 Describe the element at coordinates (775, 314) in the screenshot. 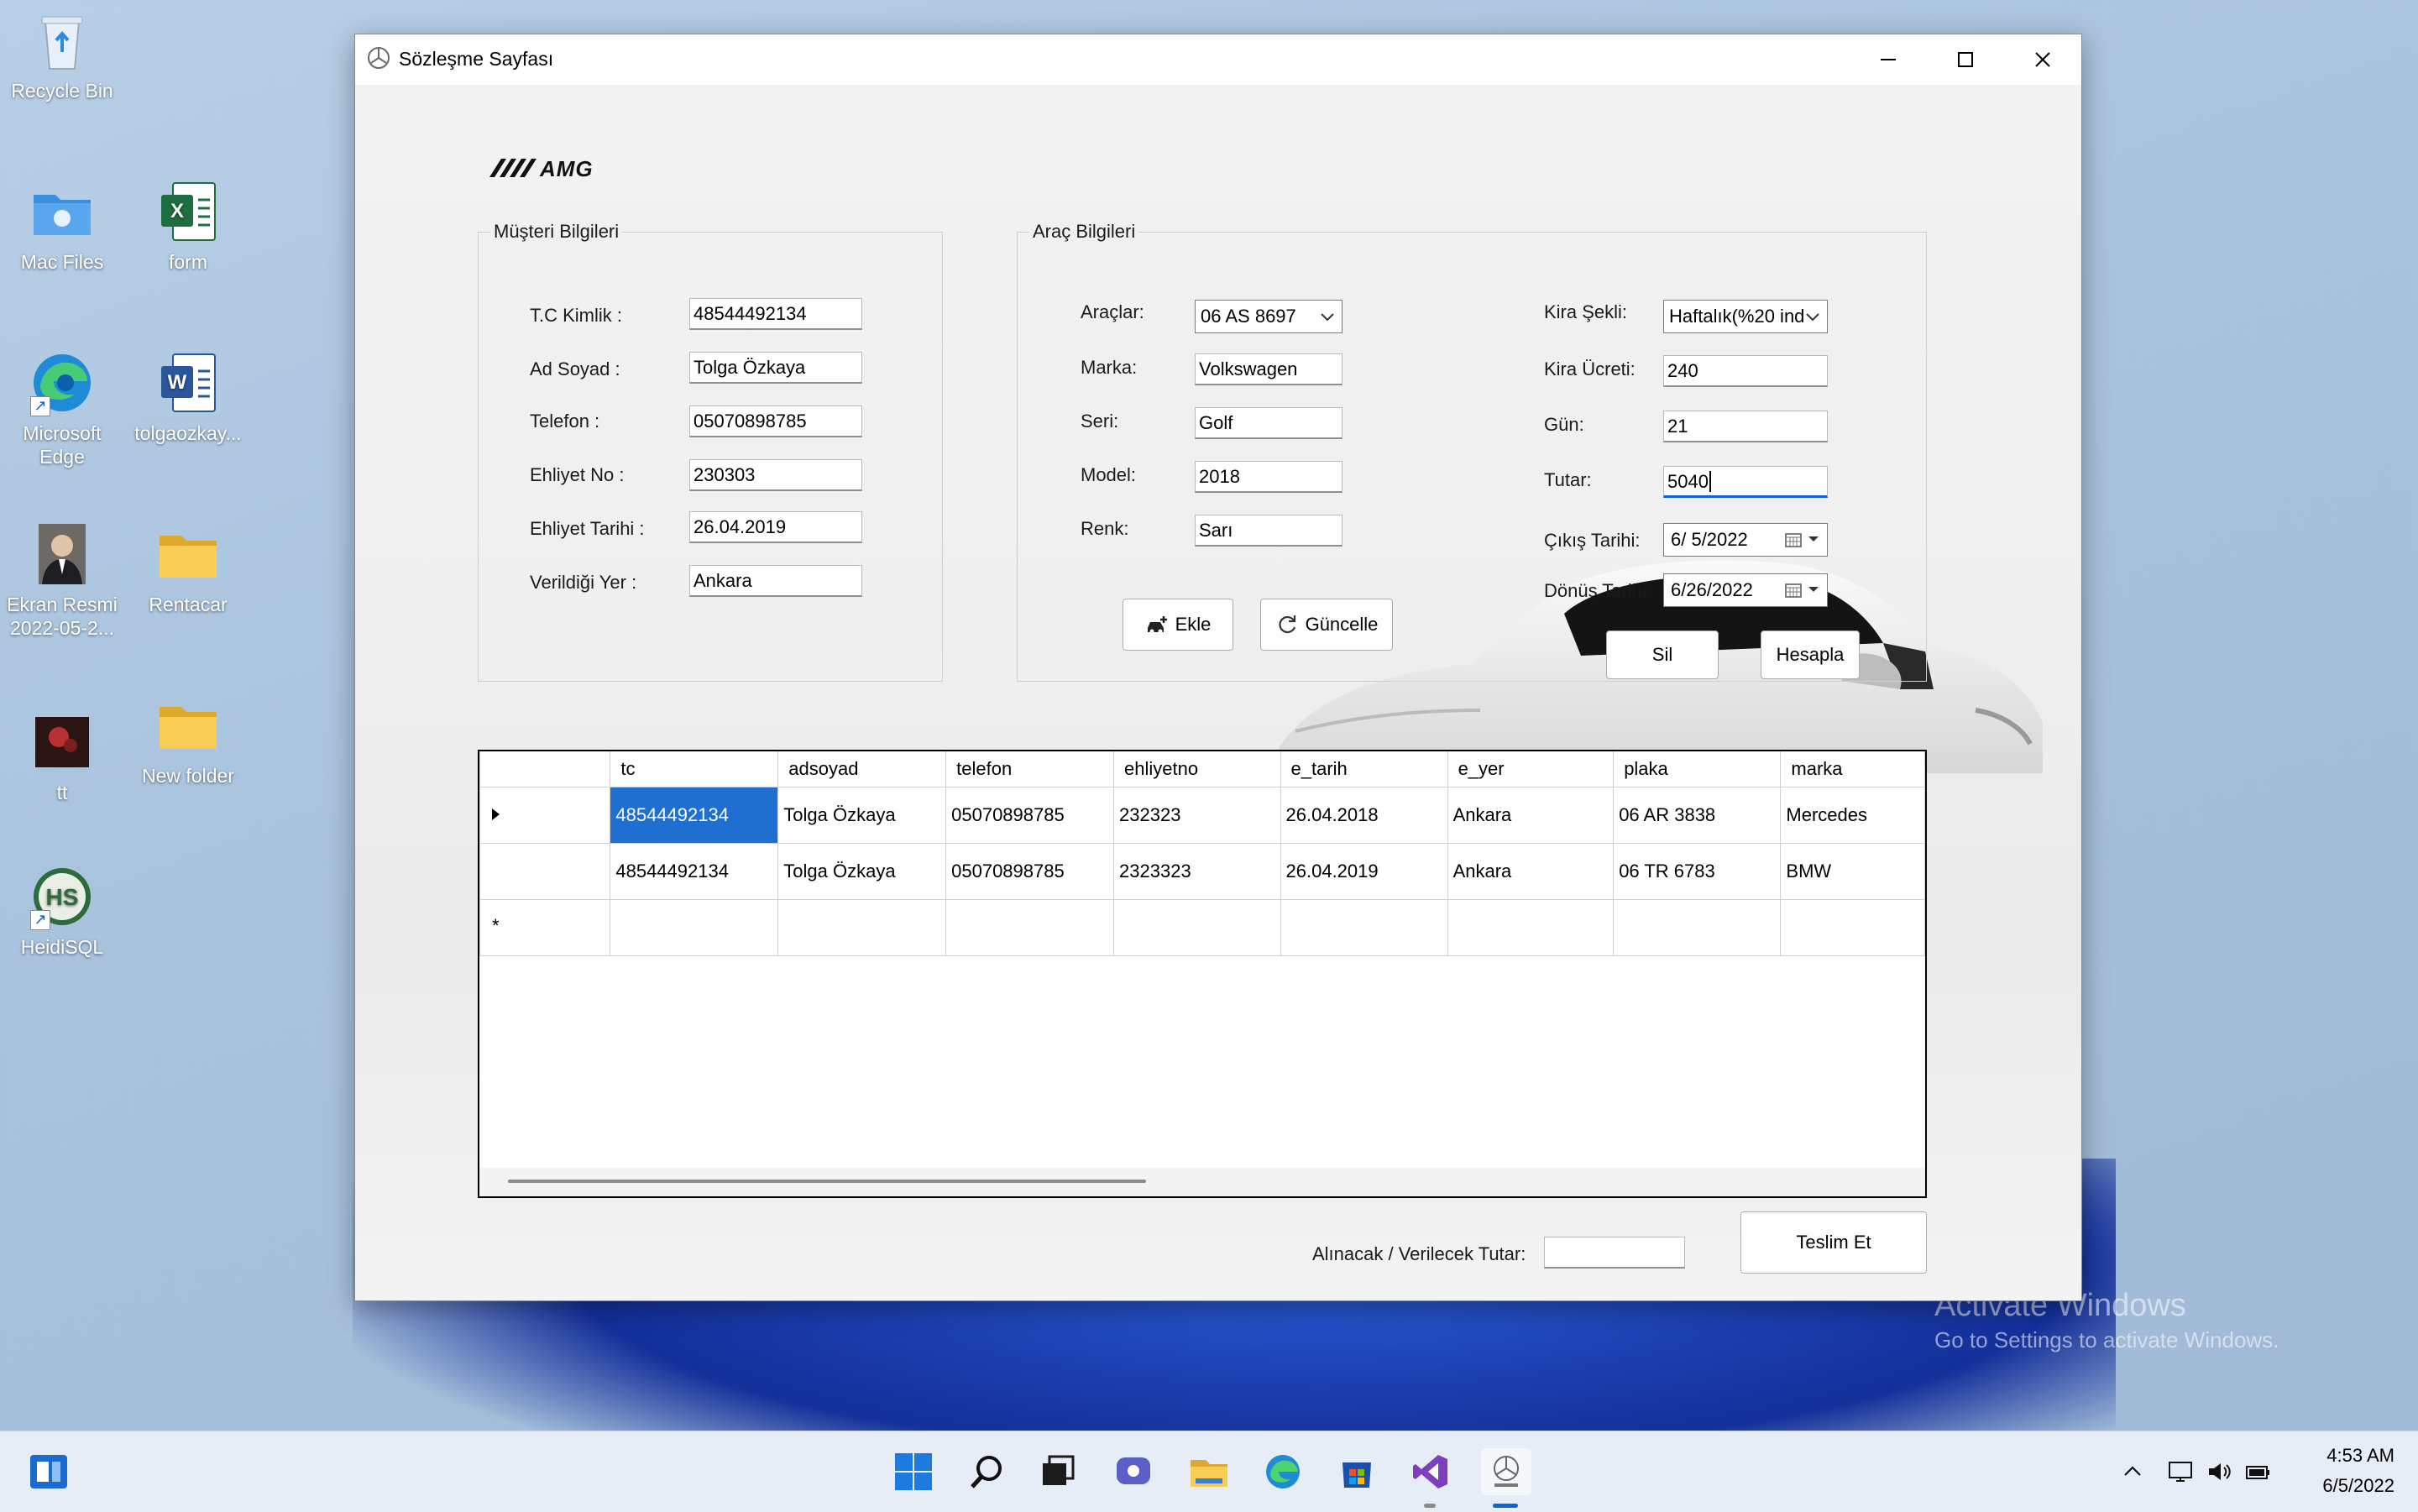

I see `tc-kimlik-field: 48544492134` at that location.